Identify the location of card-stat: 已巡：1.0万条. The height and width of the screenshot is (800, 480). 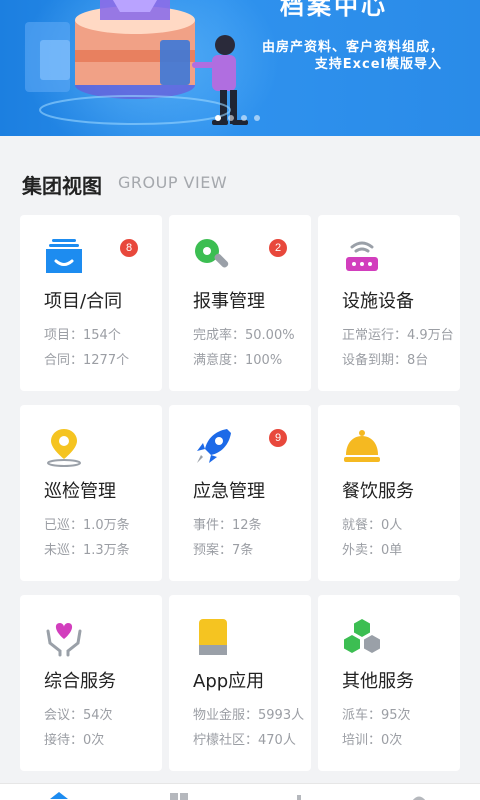
(87, 525).